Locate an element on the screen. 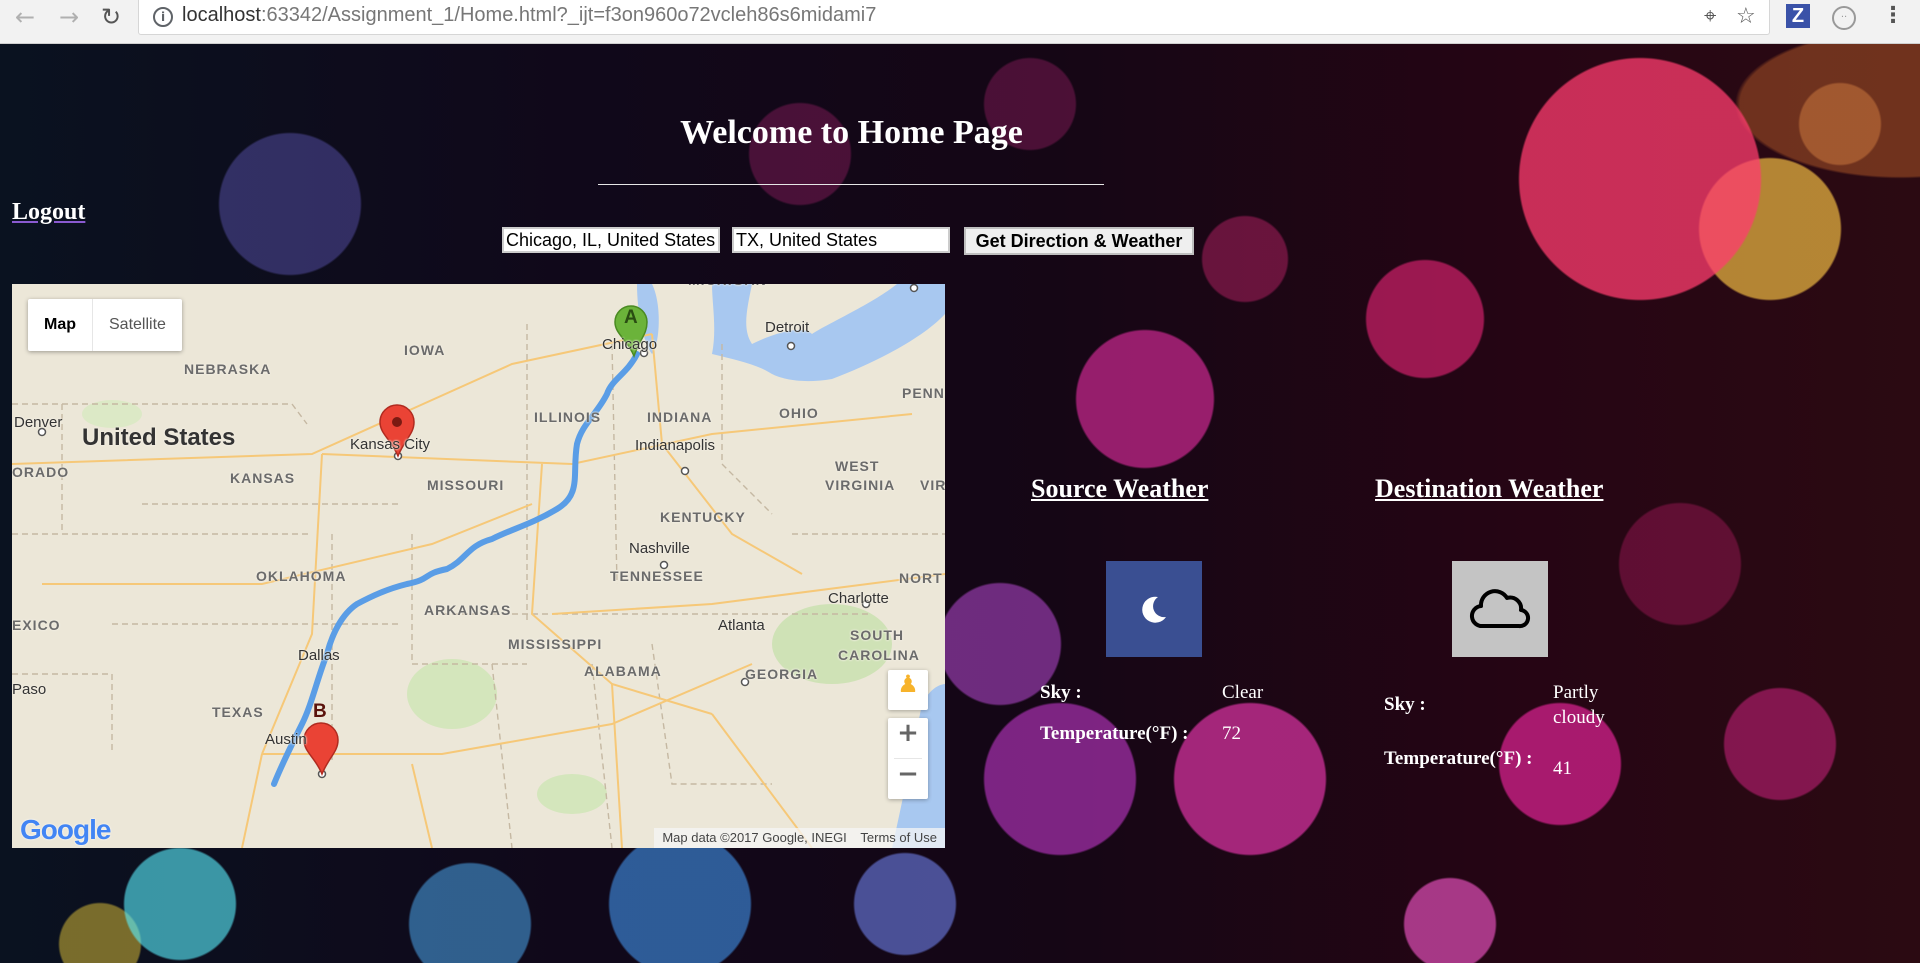 This screenshot has width=1920, height=963. source-temp-label: Temperature(°F) : is located at coordinates (1114, 733).